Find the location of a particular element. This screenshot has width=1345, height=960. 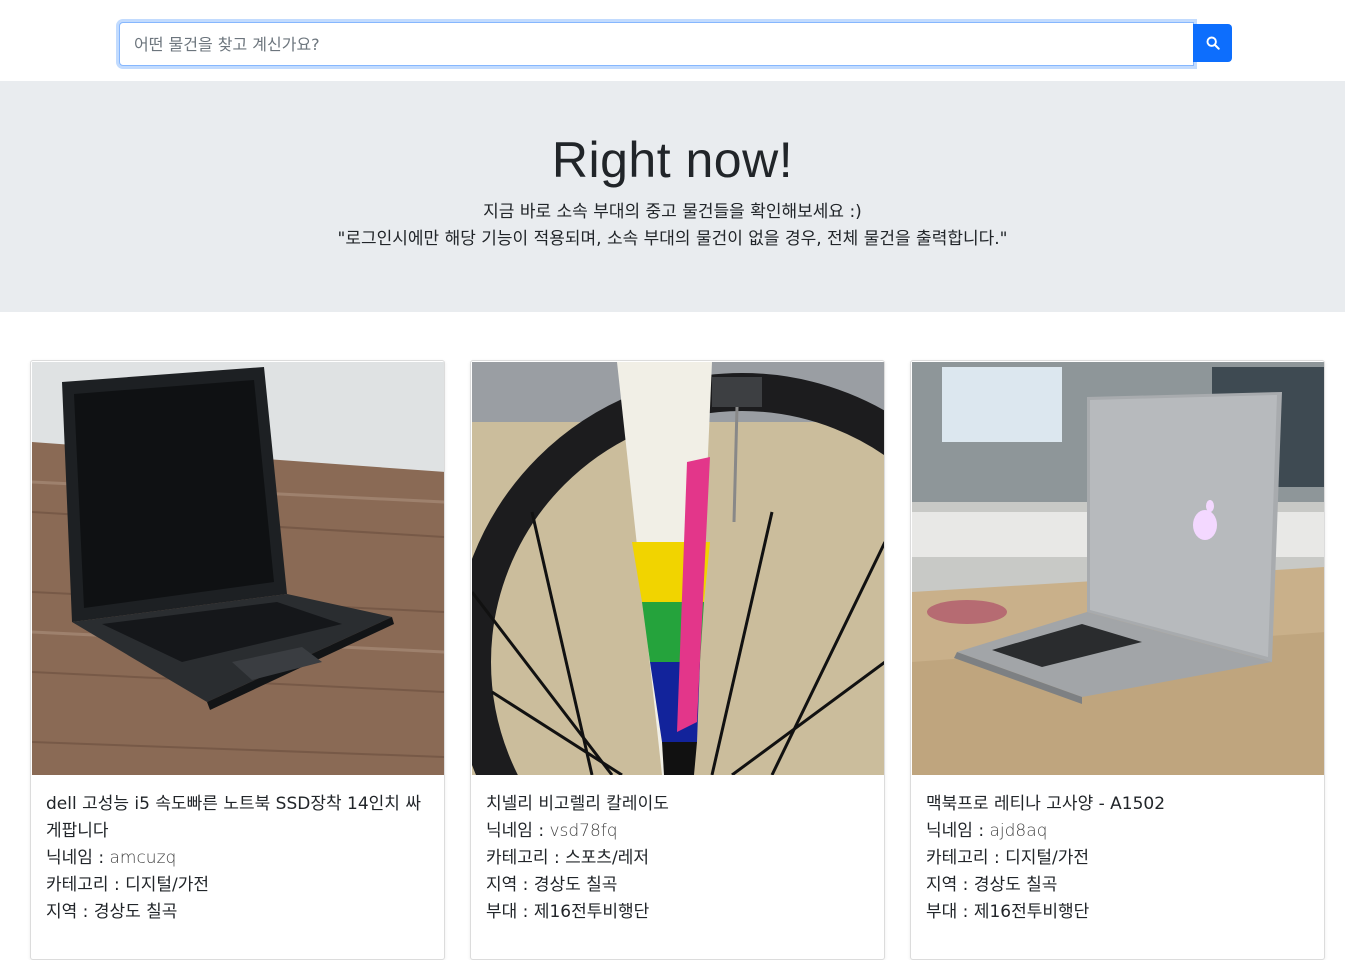

product-nickname: 닉네임 : vsd78fq is located at coordinates (552, 831).